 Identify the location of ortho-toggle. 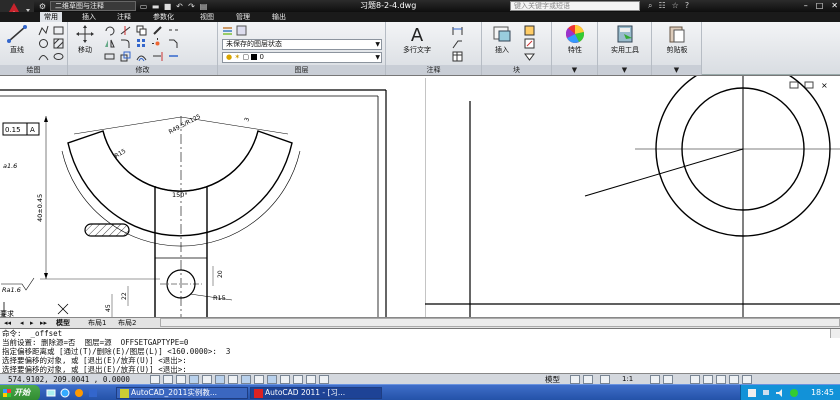
(194, 379).